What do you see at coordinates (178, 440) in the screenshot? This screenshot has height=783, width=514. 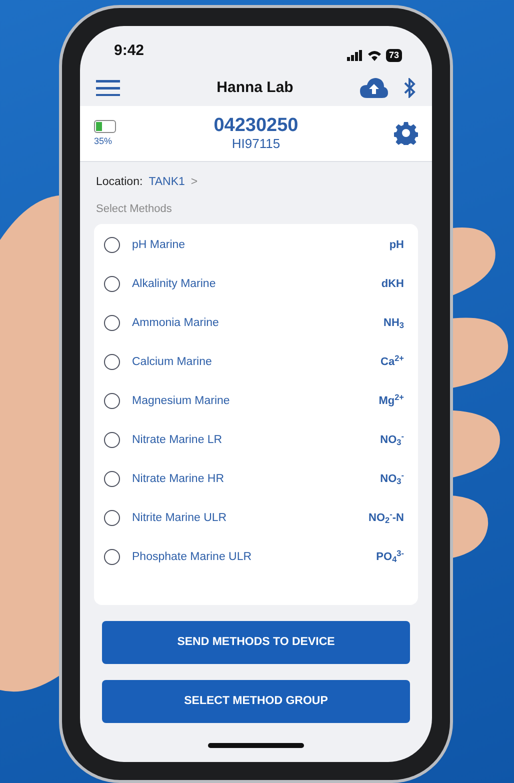 I see `method-name: Nitrate Marine LR` at bounding box center [178, 440].